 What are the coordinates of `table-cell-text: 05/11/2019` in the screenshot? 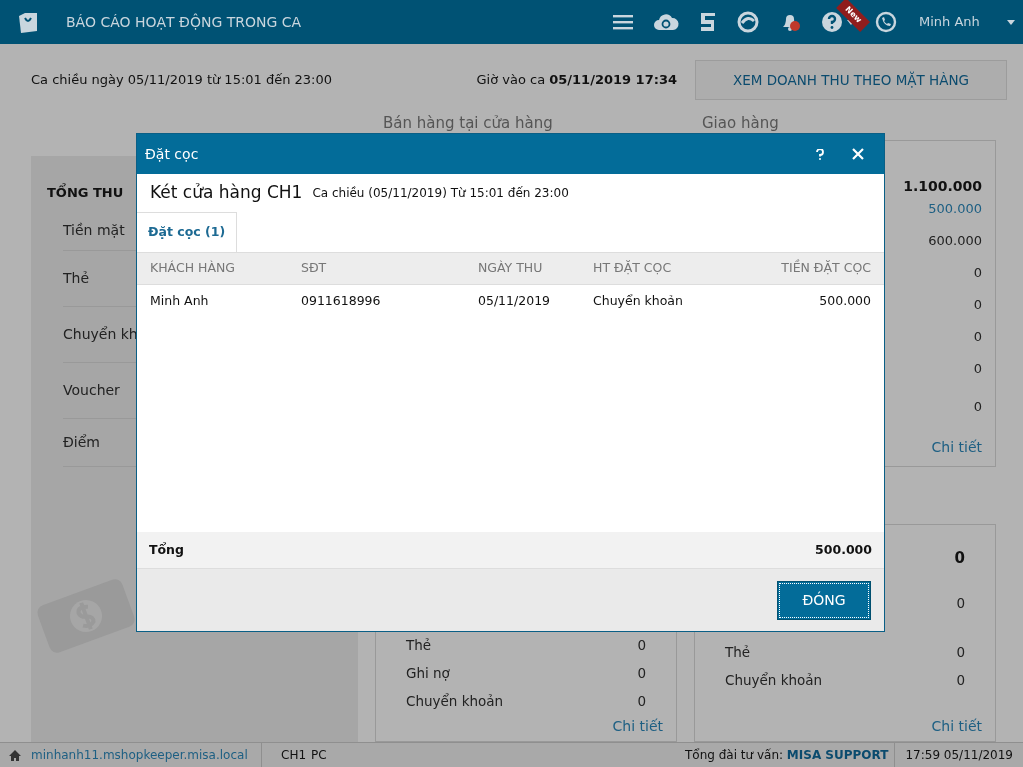 It's located at (515, 300).